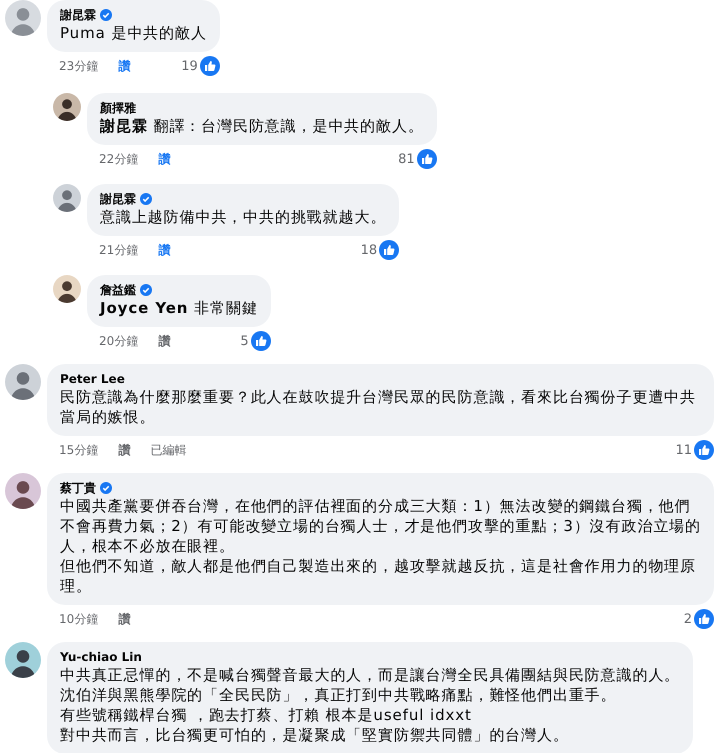  What do you see at coordinates (315, 735) in the screenshot?
I see `comment-text: 對中共而言，比台獨更可怕的，是凝聚成「堅實防禦共同體」的台灣人。` at bounding box center [315, 735].